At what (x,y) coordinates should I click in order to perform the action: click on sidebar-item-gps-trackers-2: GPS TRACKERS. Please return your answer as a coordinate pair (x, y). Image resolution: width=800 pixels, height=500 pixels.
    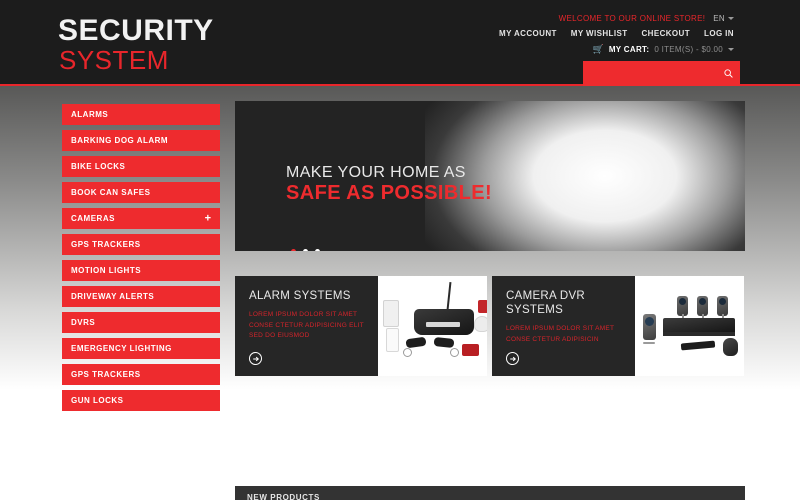
    Looking at the image, I should click on (141, 374).